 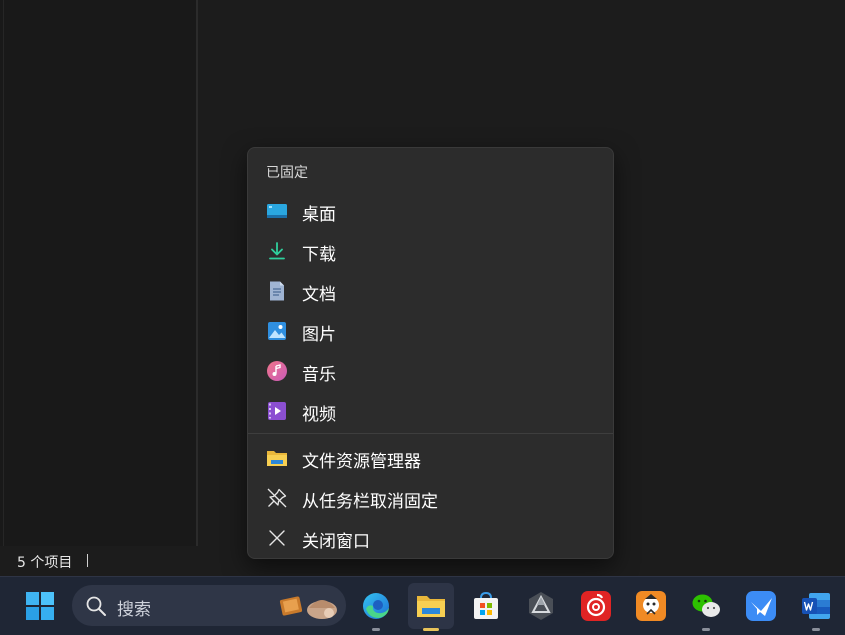 I want to click on jump-item-videos: 视频, so click(x=430, y=411).